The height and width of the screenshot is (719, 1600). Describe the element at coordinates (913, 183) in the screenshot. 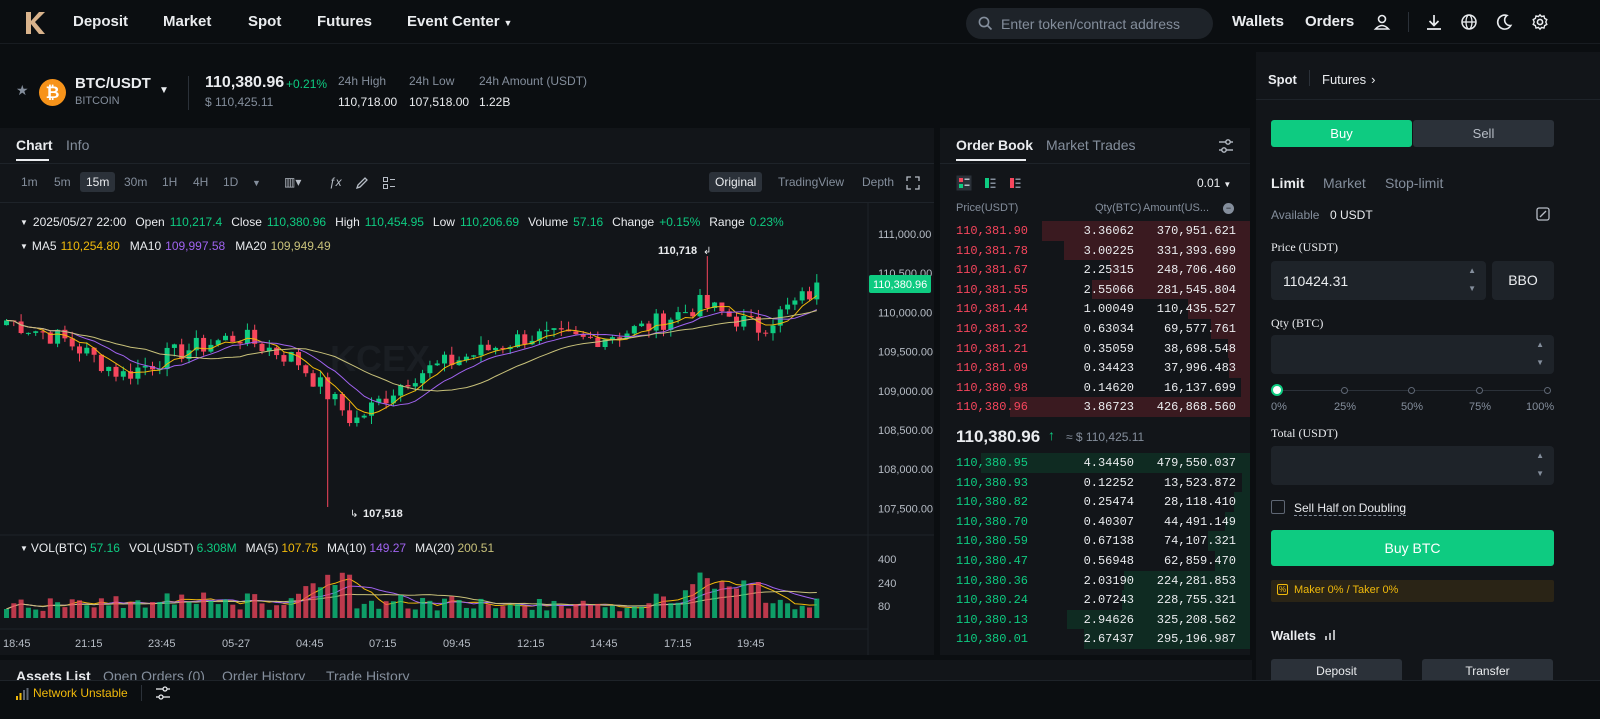

I see `fullscreen-icon` at that location.